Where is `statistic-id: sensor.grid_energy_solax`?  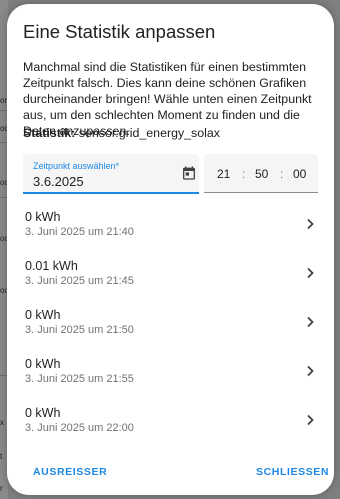 statistic-id: sensor.grid_energy_solax is located at coordinates (149, 133).